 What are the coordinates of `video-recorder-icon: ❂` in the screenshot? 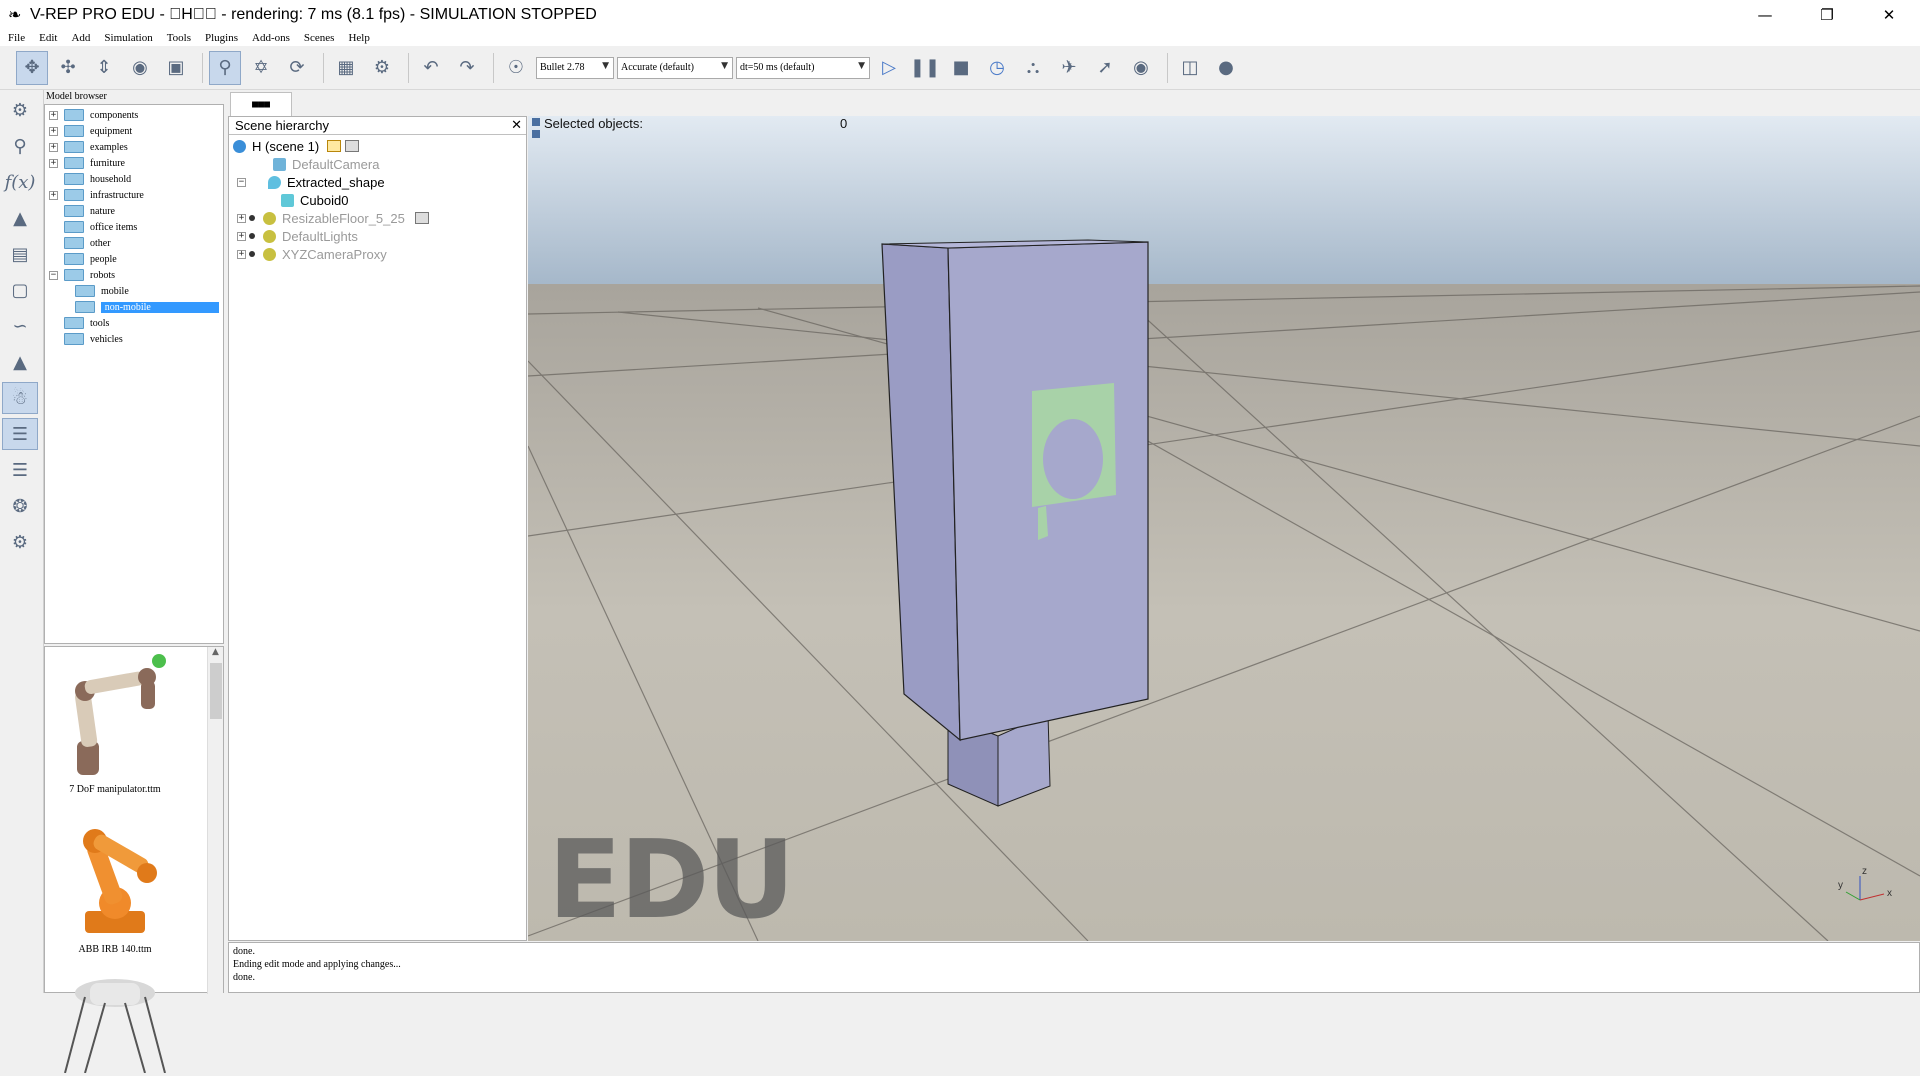 It's located at (20, 506).